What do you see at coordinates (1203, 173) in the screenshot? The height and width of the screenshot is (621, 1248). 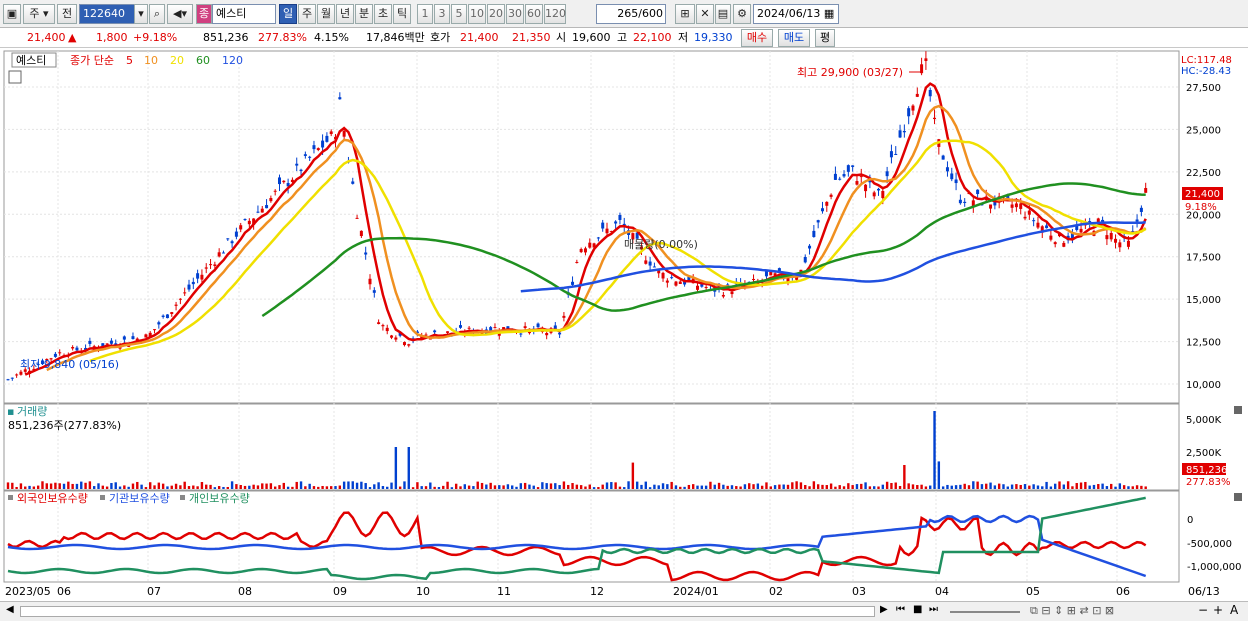 I see `price-tick-2: 22,500` at bounding box center [1203, 173].